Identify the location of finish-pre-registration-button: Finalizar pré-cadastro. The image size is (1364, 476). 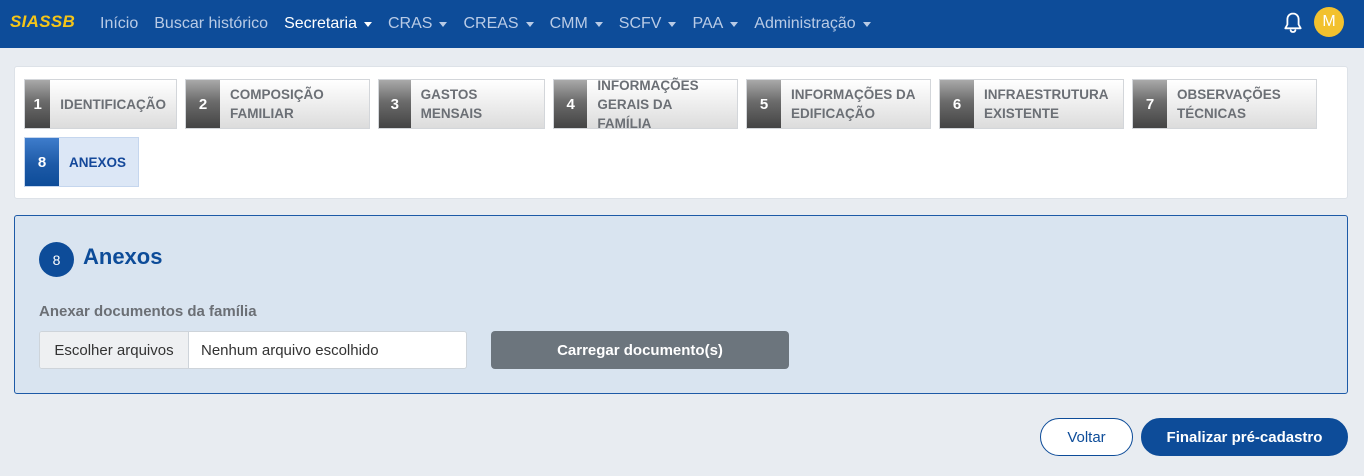
(1244, 437).